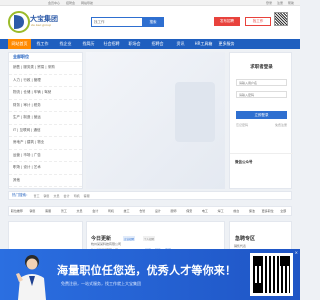 The image size is (320, 300). I want to click on login-button: 立即登录, so click(261, 115).